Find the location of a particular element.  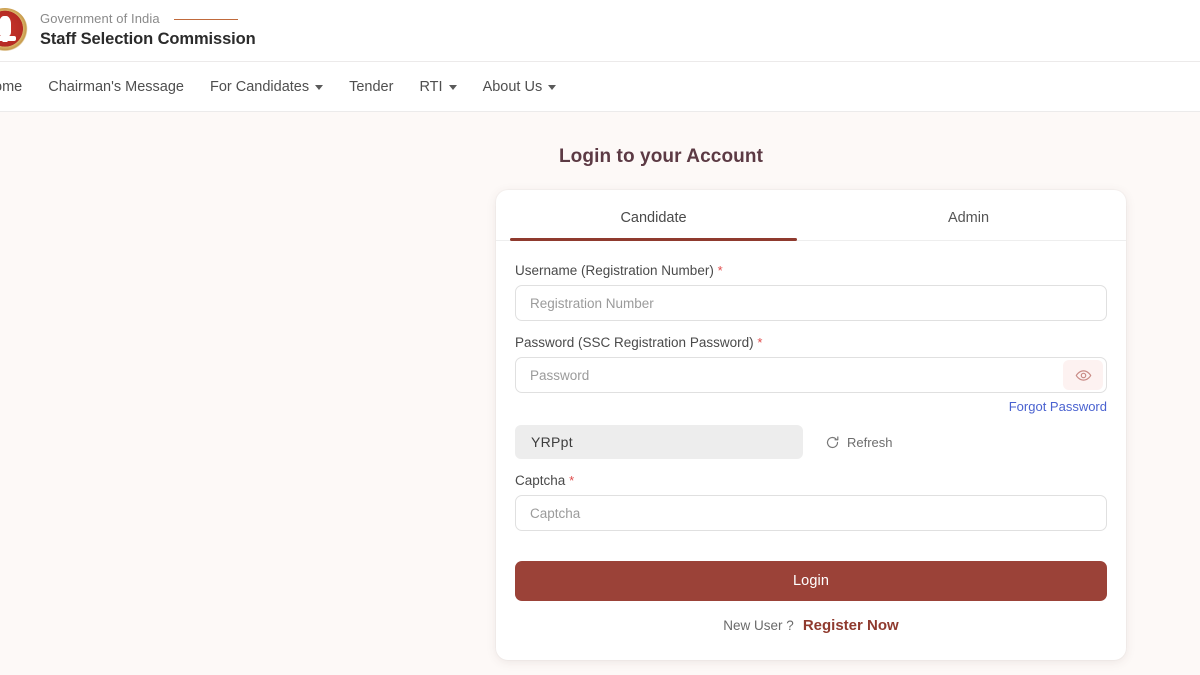

refresh-icon is located at coordinates (832, 441).